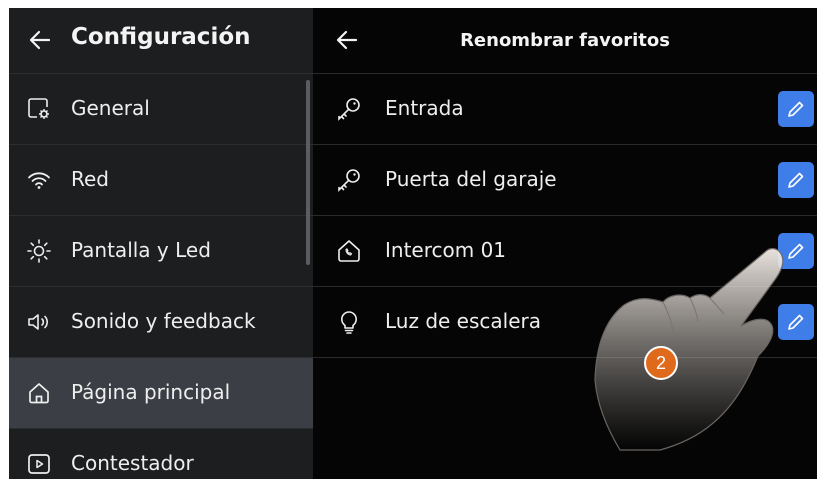 This screenshot has height=485, width=825. I want to click on menu-item-label: Contestador, so click(132, 463).